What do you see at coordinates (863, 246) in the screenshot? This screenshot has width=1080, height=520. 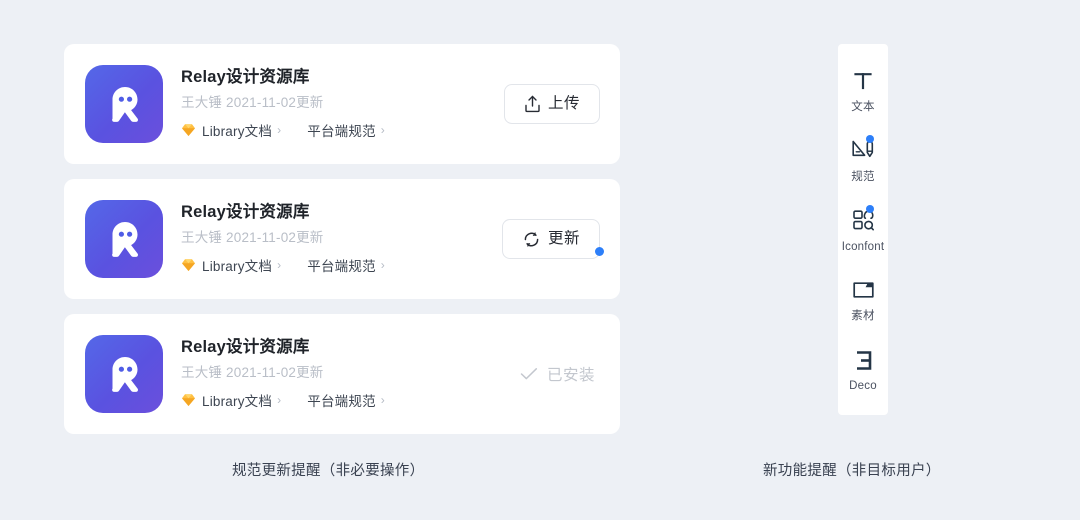 I see `toolbar-item-label: Iconfont` at bounding box center [863, 246].